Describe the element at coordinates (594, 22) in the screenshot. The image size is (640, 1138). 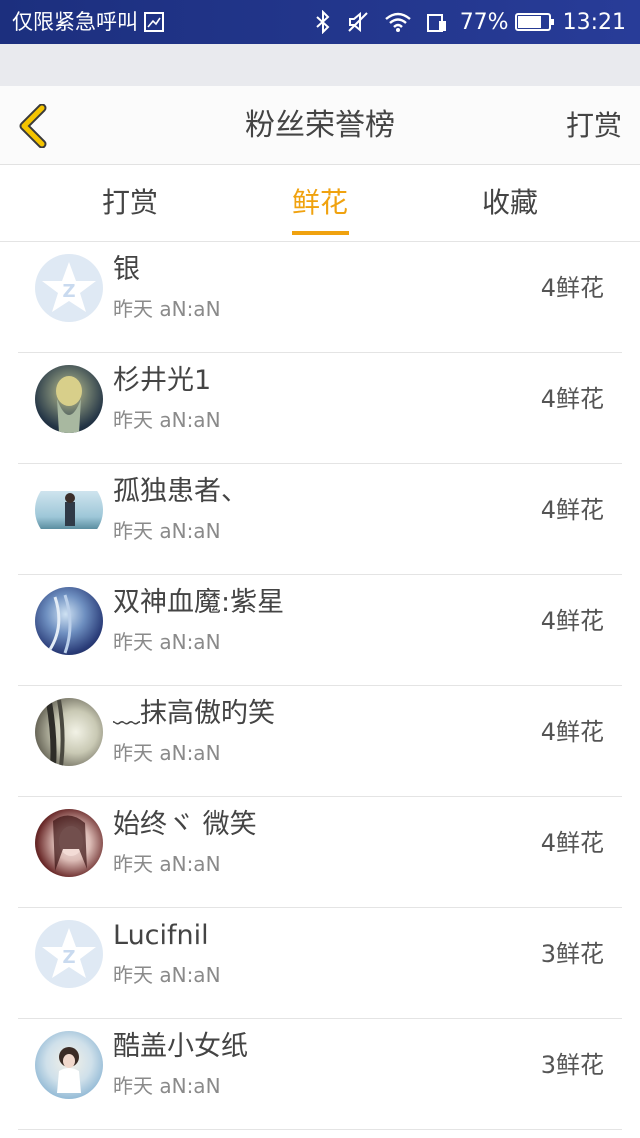
I see `clock: 13:21` at that location.